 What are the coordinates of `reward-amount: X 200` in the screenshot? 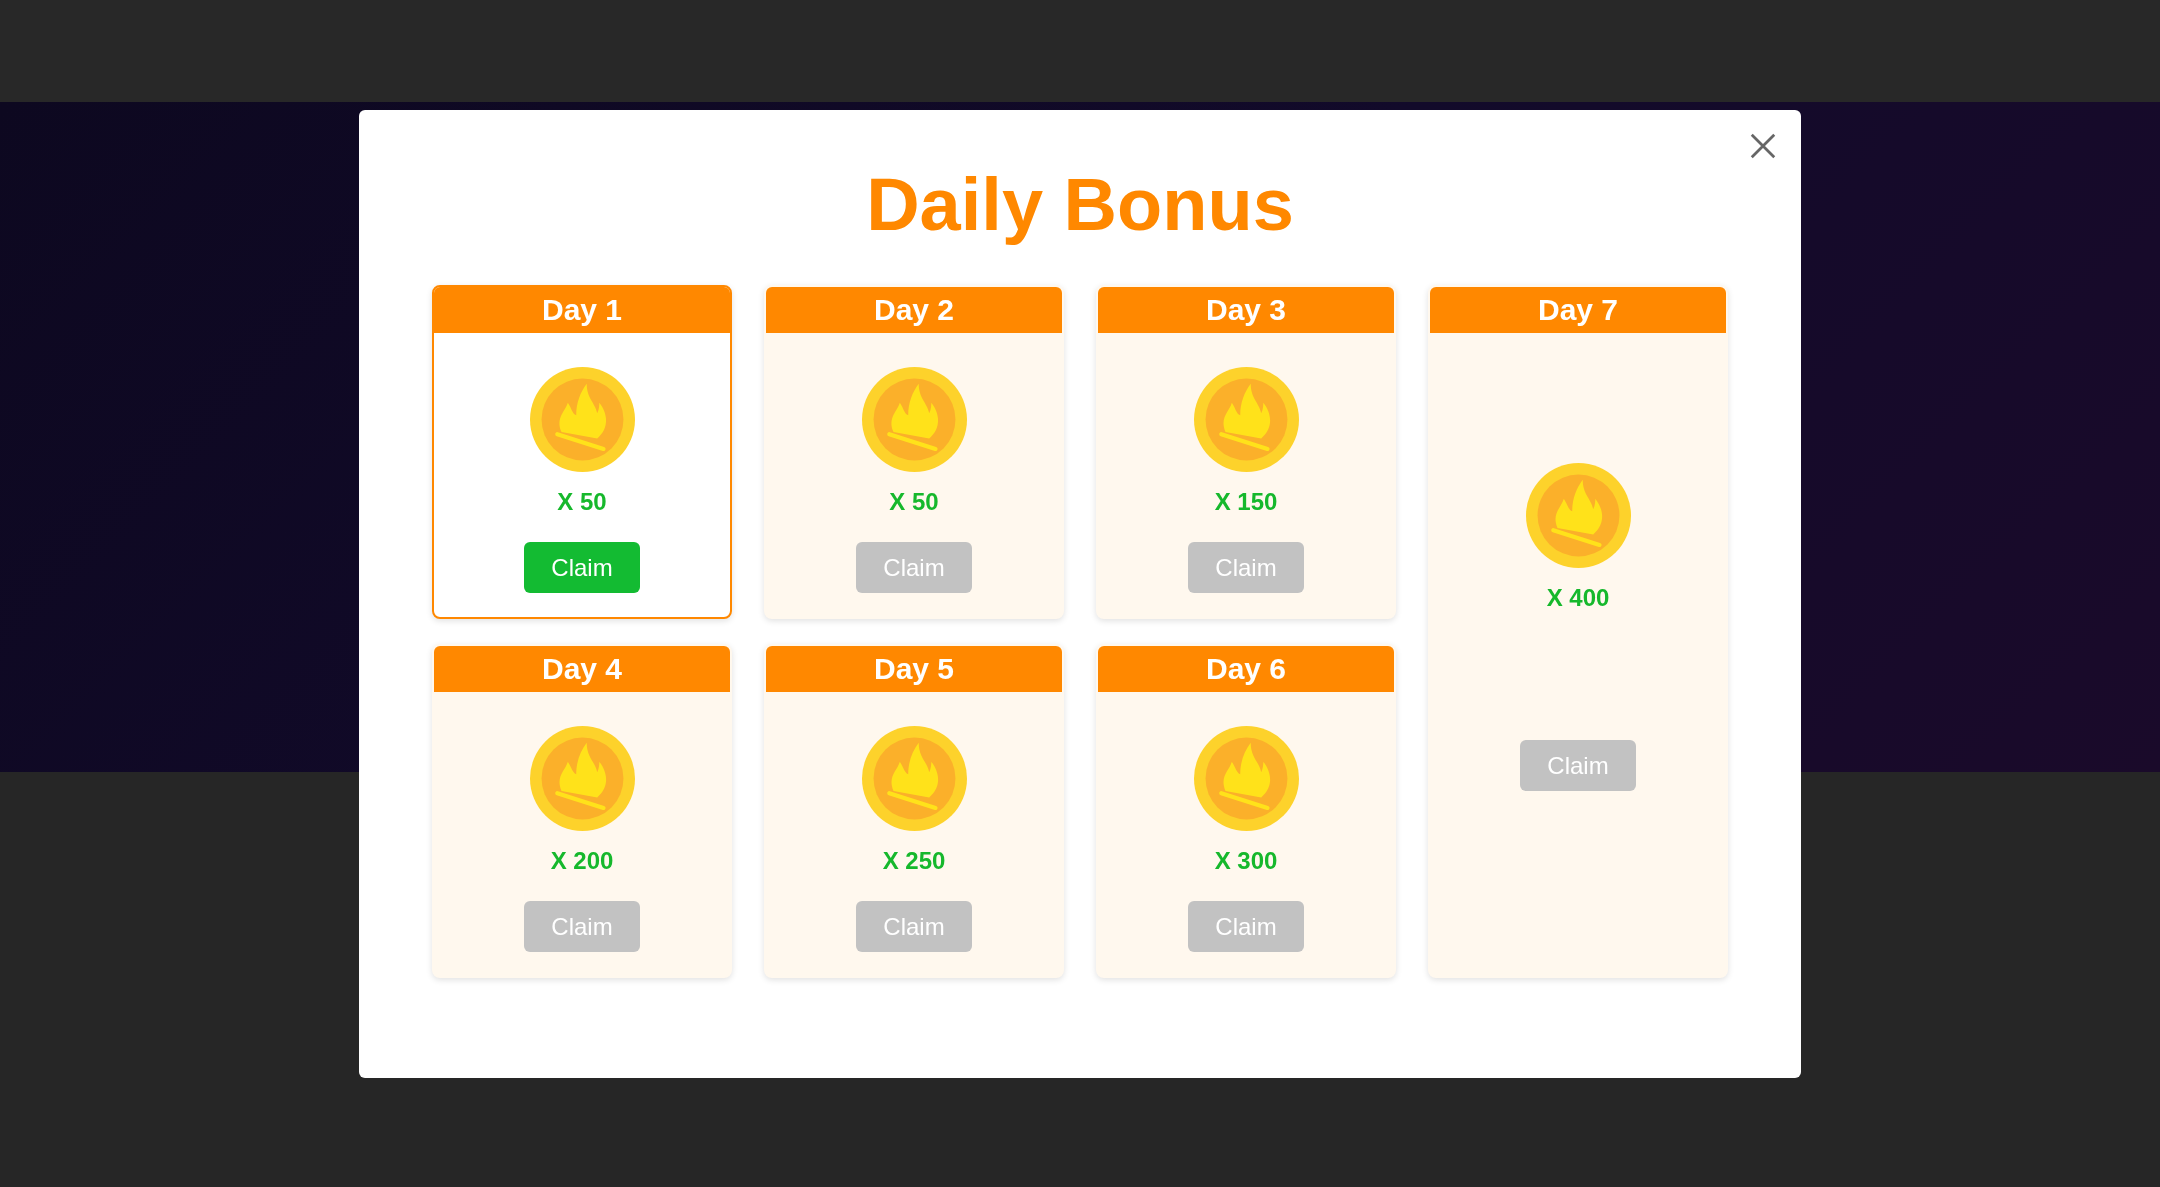 It's located at (582, 861).